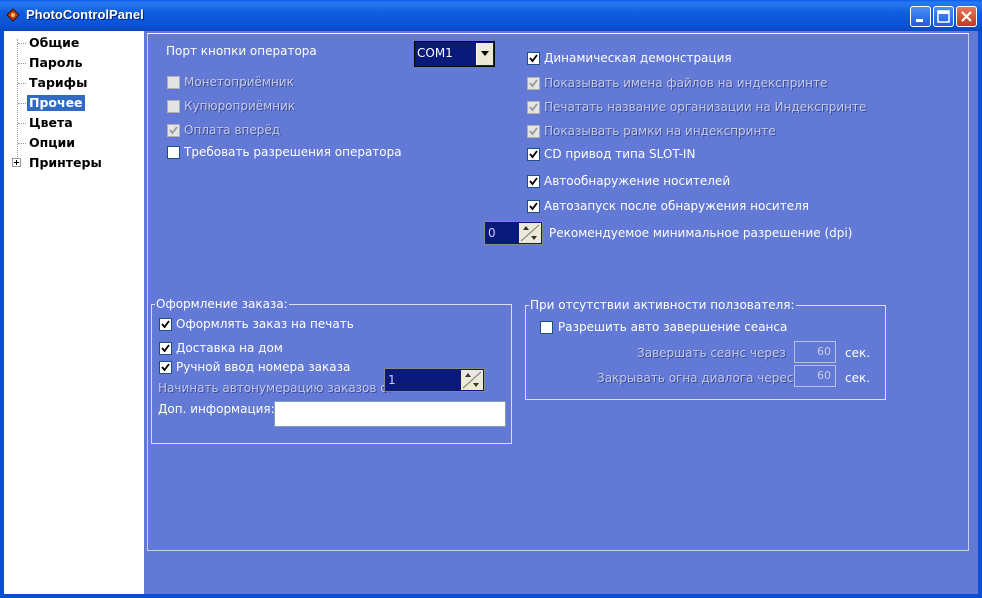 This screenshot has height=598, width=982. What do you see at coordinates (240, 106) in the screenshot?
I see `bill-acceptor-label: Купюроприёмник` at bounding box center [240, 106].